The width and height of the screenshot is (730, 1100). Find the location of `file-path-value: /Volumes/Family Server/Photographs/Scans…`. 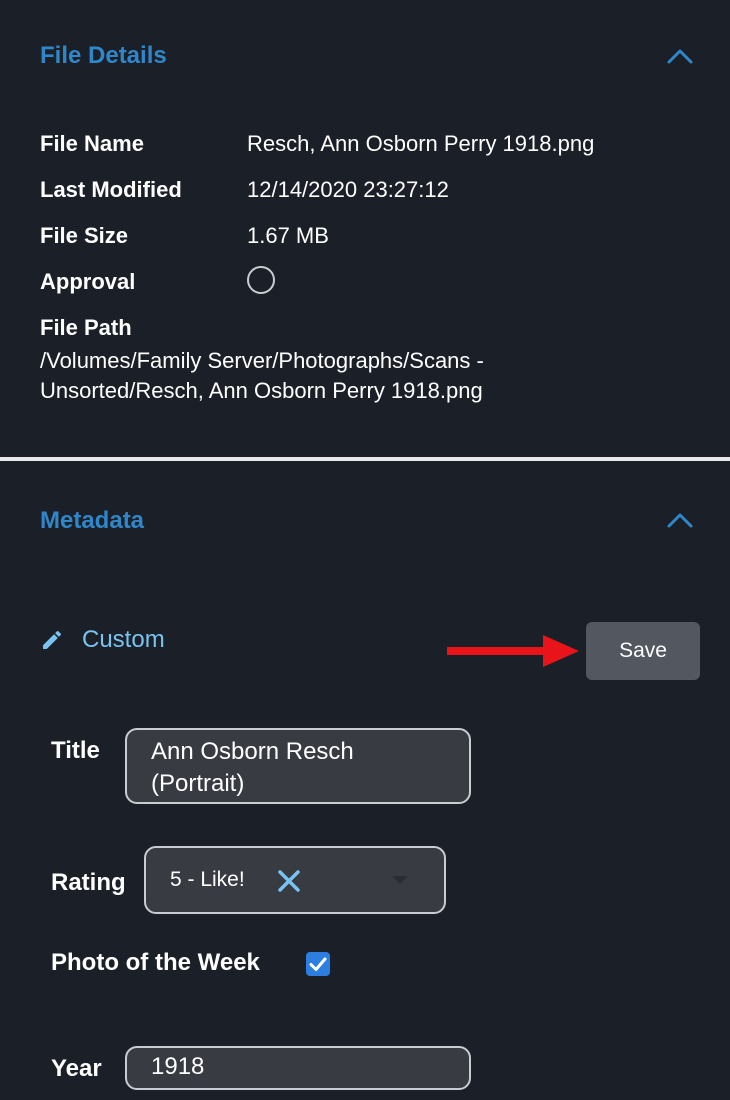

file-path-value: /Volumes/Family Server/Photographs/Scans… is located at coordinates (340, 376).